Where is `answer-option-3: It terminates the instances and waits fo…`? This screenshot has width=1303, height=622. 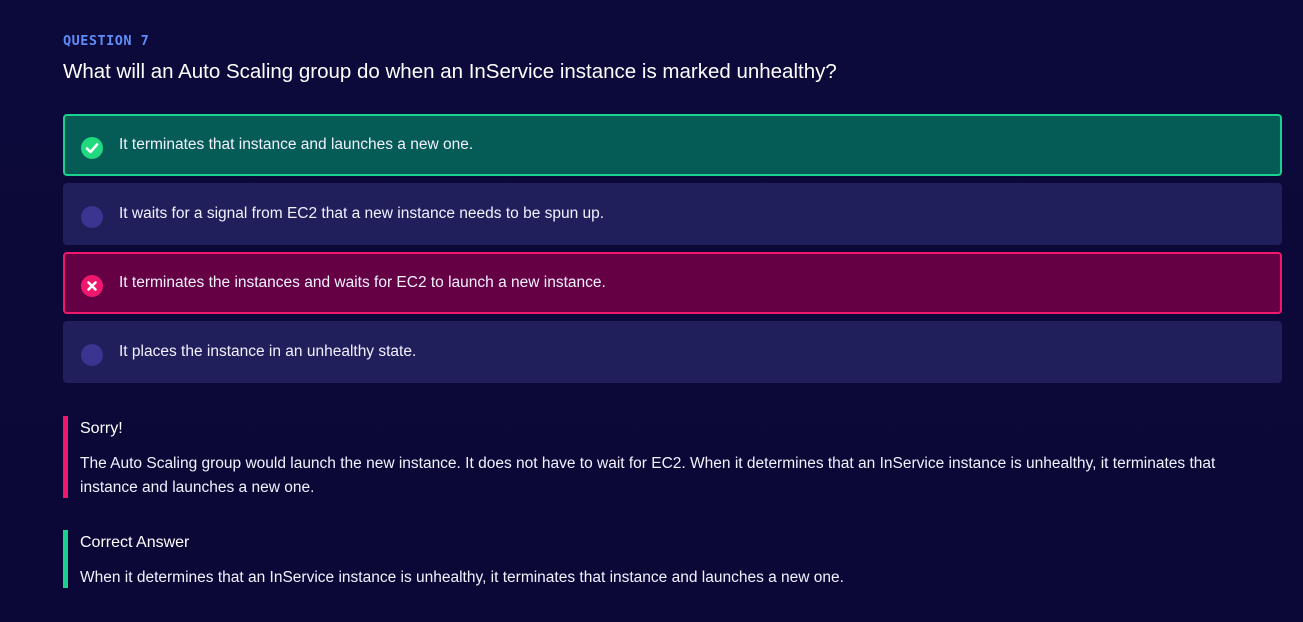
answer-option-3: It terminates the instances and waits fo… is located at coordinates (672, 283).